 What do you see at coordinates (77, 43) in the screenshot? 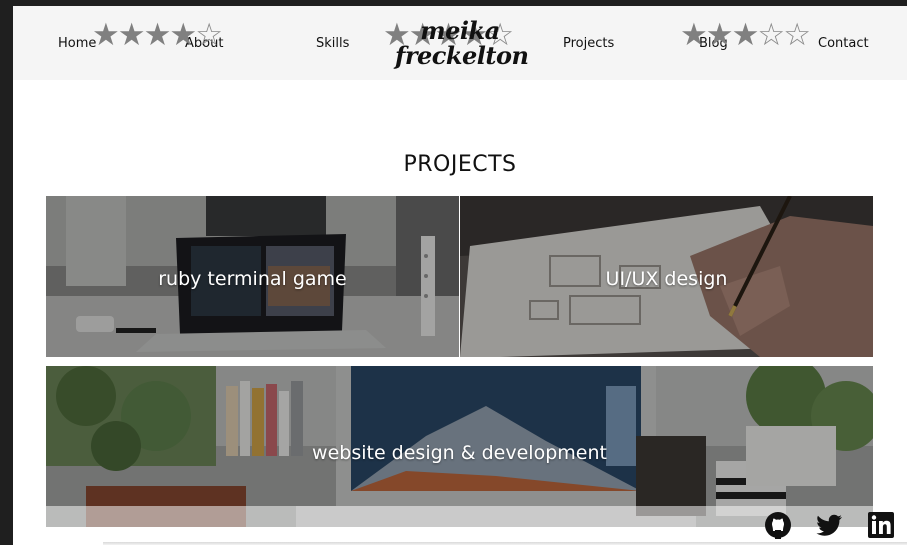
I see `nav-home-link: Home` at bounding box center [77, 43].